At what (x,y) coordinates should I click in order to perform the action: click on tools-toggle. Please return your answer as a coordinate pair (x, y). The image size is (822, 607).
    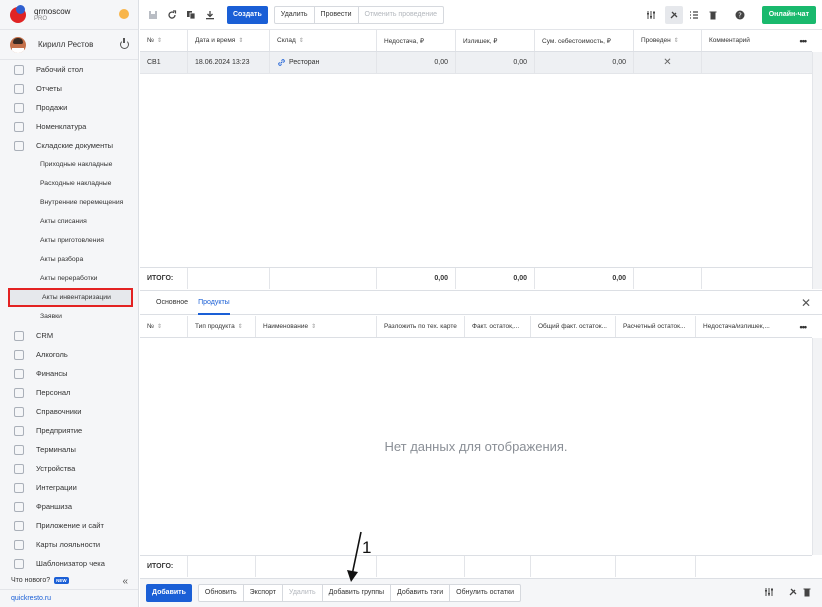
    Looking at the image, I should click on (673, 15).